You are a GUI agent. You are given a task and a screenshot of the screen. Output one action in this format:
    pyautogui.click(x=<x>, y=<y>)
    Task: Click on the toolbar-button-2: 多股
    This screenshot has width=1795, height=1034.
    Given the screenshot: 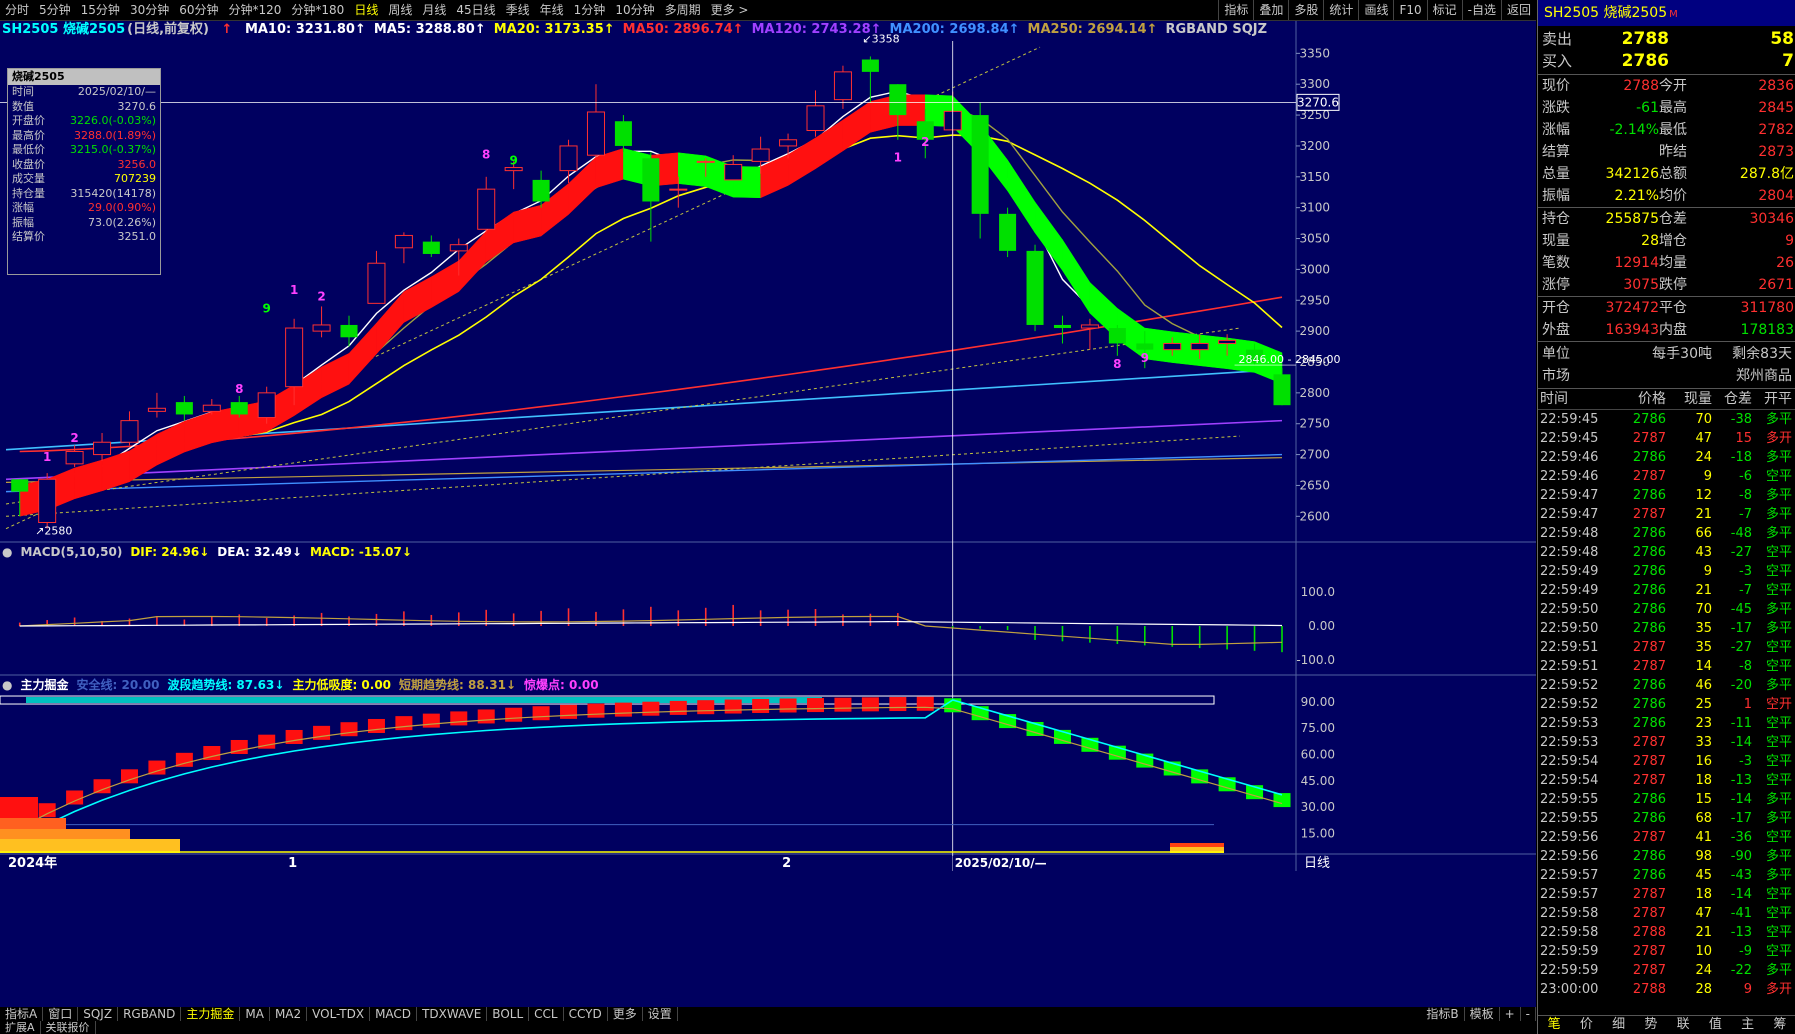 What is the action you would take?
    pyautogui.click(x=1305, y=10)
    